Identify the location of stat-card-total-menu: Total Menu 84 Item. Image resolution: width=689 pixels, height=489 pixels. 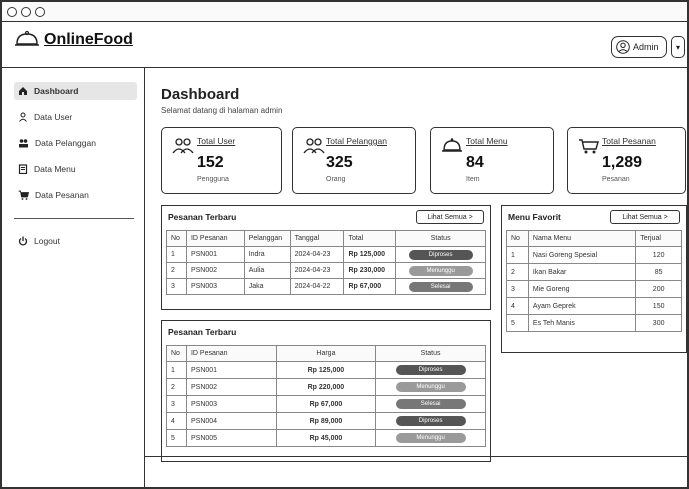
(492, 160).